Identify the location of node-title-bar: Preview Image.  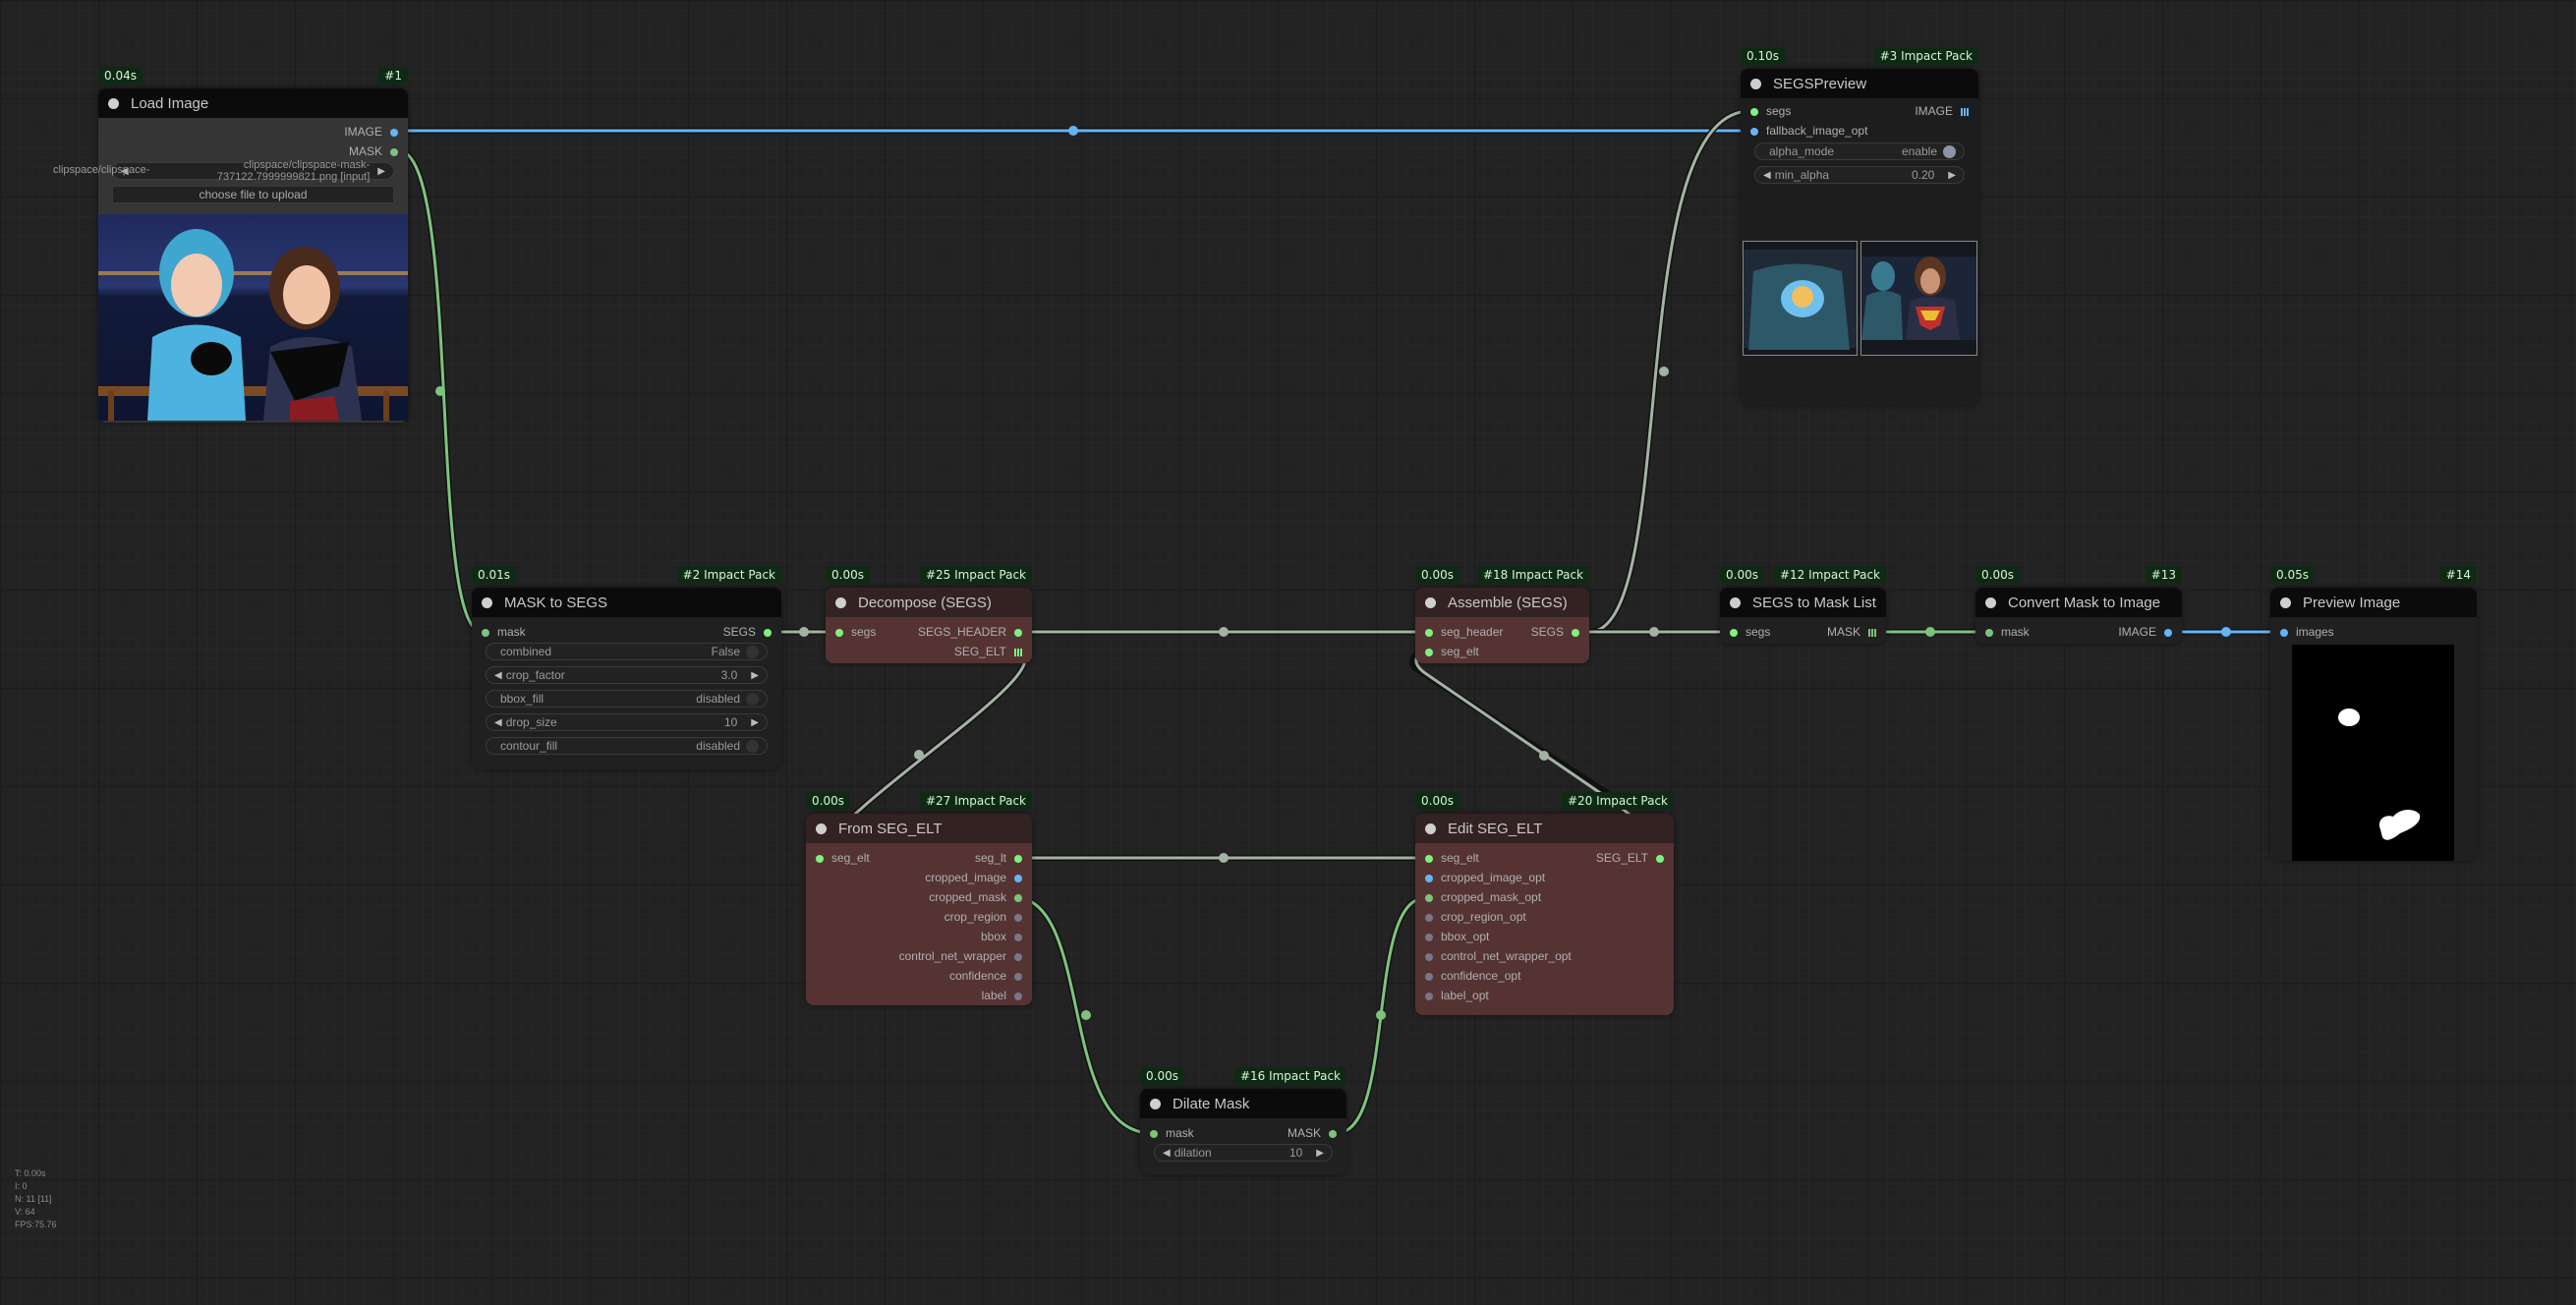
(2374, 602).